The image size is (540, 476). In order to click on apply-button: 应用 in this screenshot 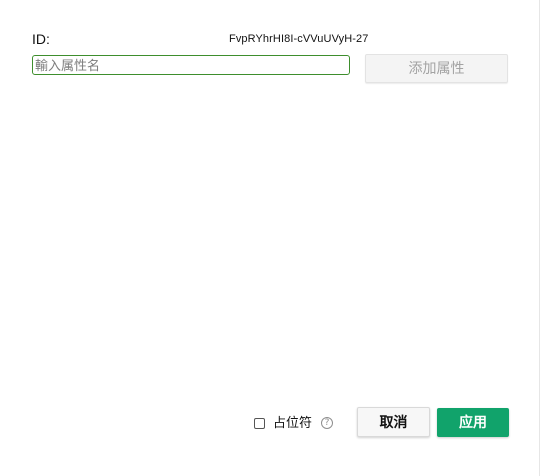, I will do `click(473, 422)`.